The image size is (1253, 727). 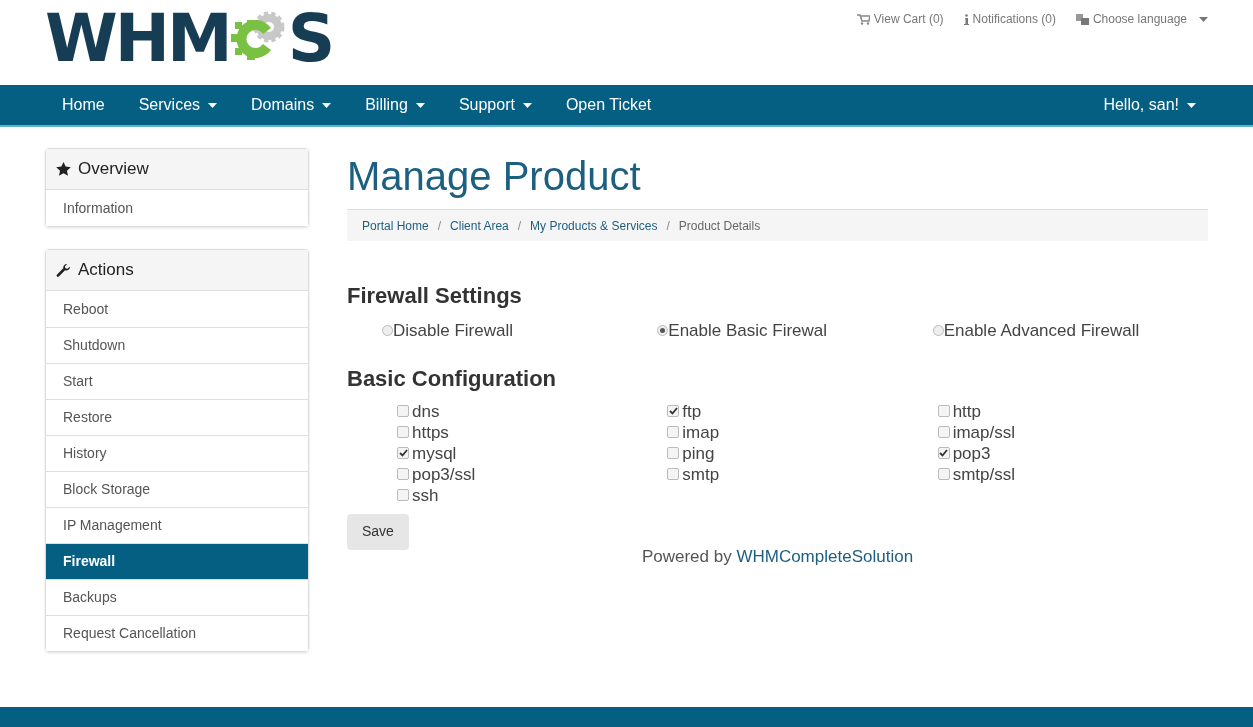 I want to click on section-heading: Basic Configuration, so click(x=452, y=378).